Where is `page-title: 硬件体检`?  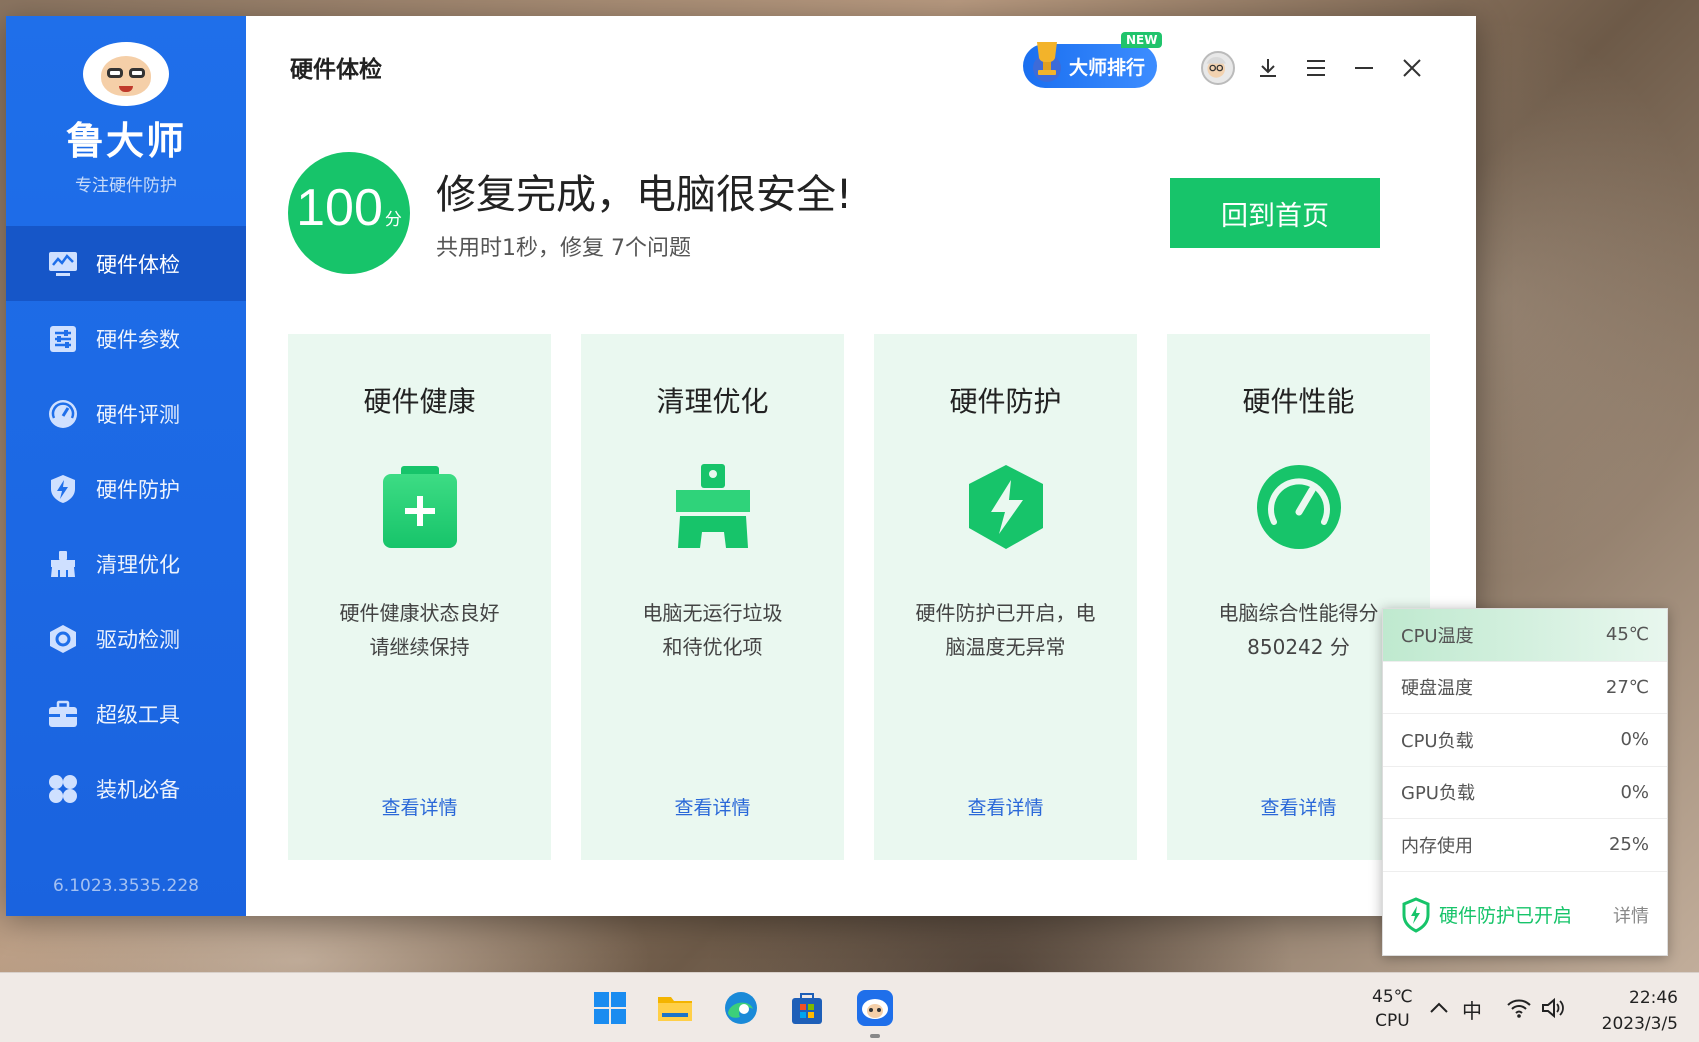 page-title: 硬件体检 is located at coordinates (336, 70).